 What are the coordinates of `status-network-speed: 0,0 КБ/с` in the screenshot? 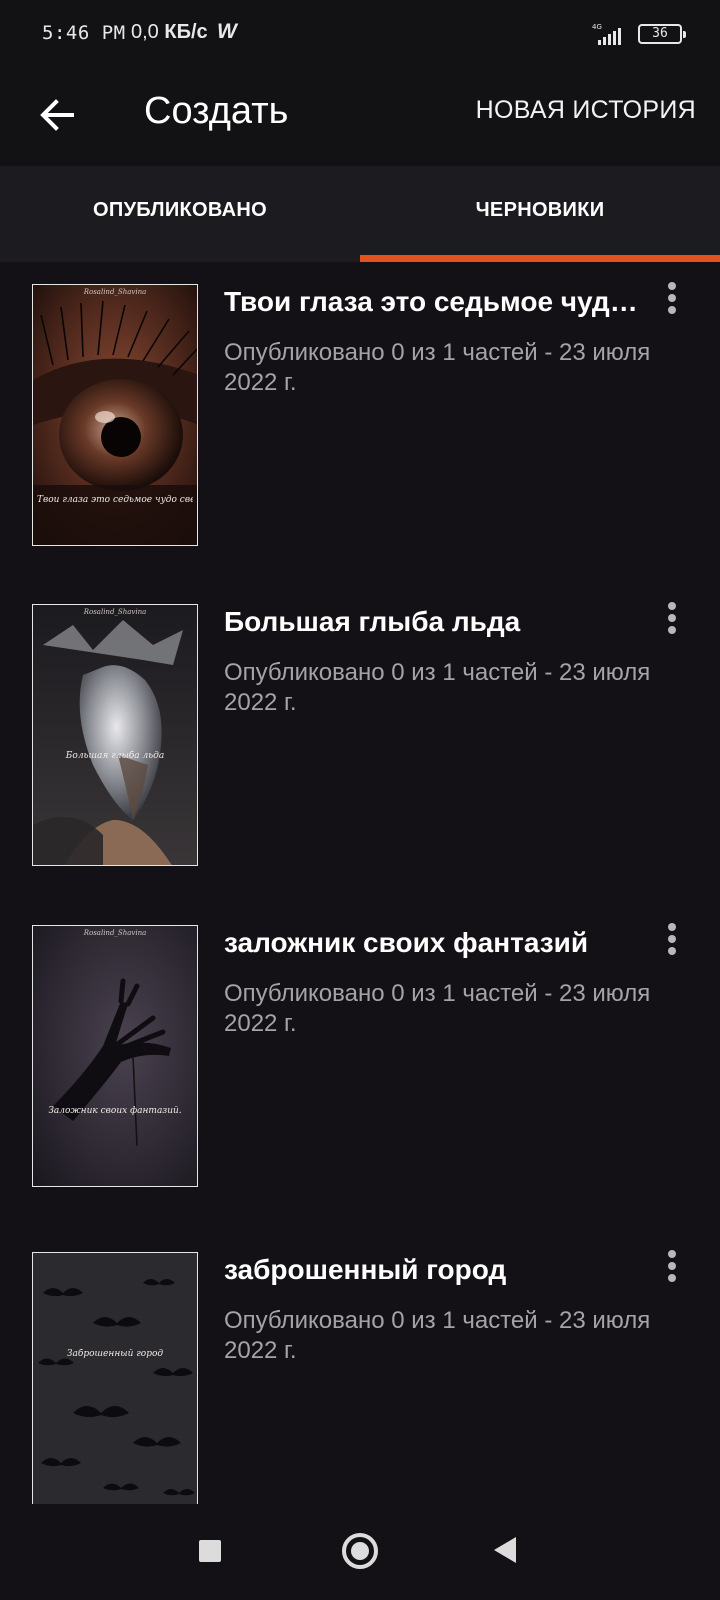 It's located at (169, 32).